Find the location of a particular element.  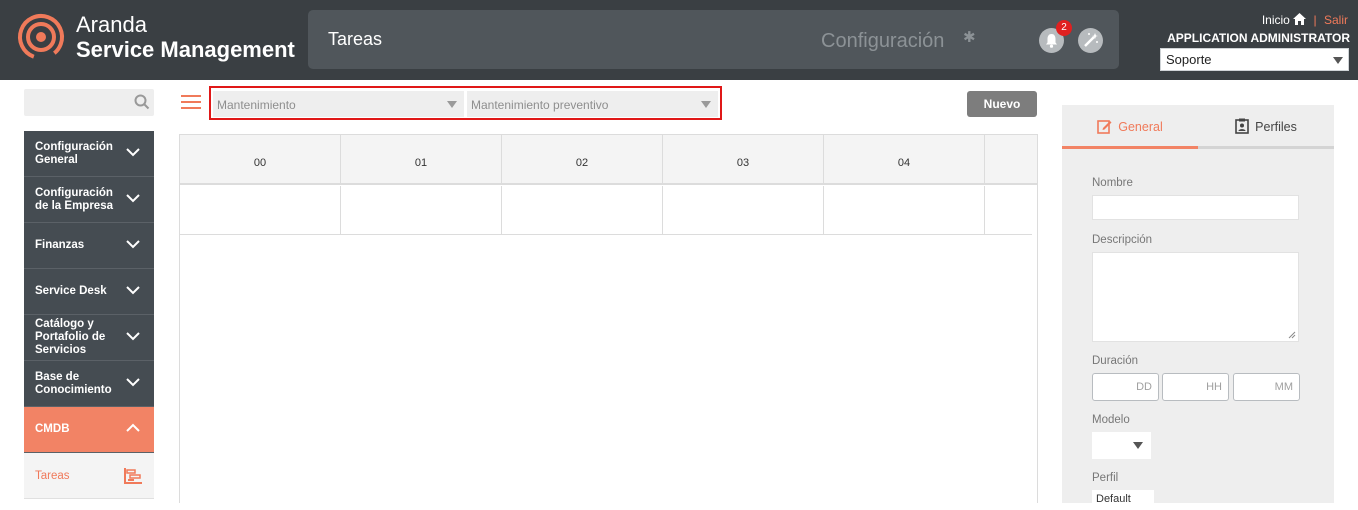

home-link: Inicio is located at coordinates (1276, 20).